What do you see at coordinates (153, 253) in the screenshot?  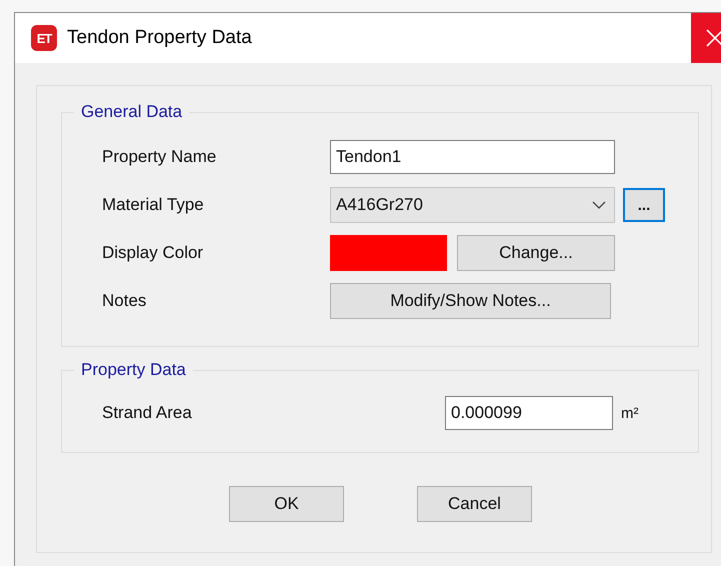 I see `field-label: Display Color` at bounding box center [153, 253].